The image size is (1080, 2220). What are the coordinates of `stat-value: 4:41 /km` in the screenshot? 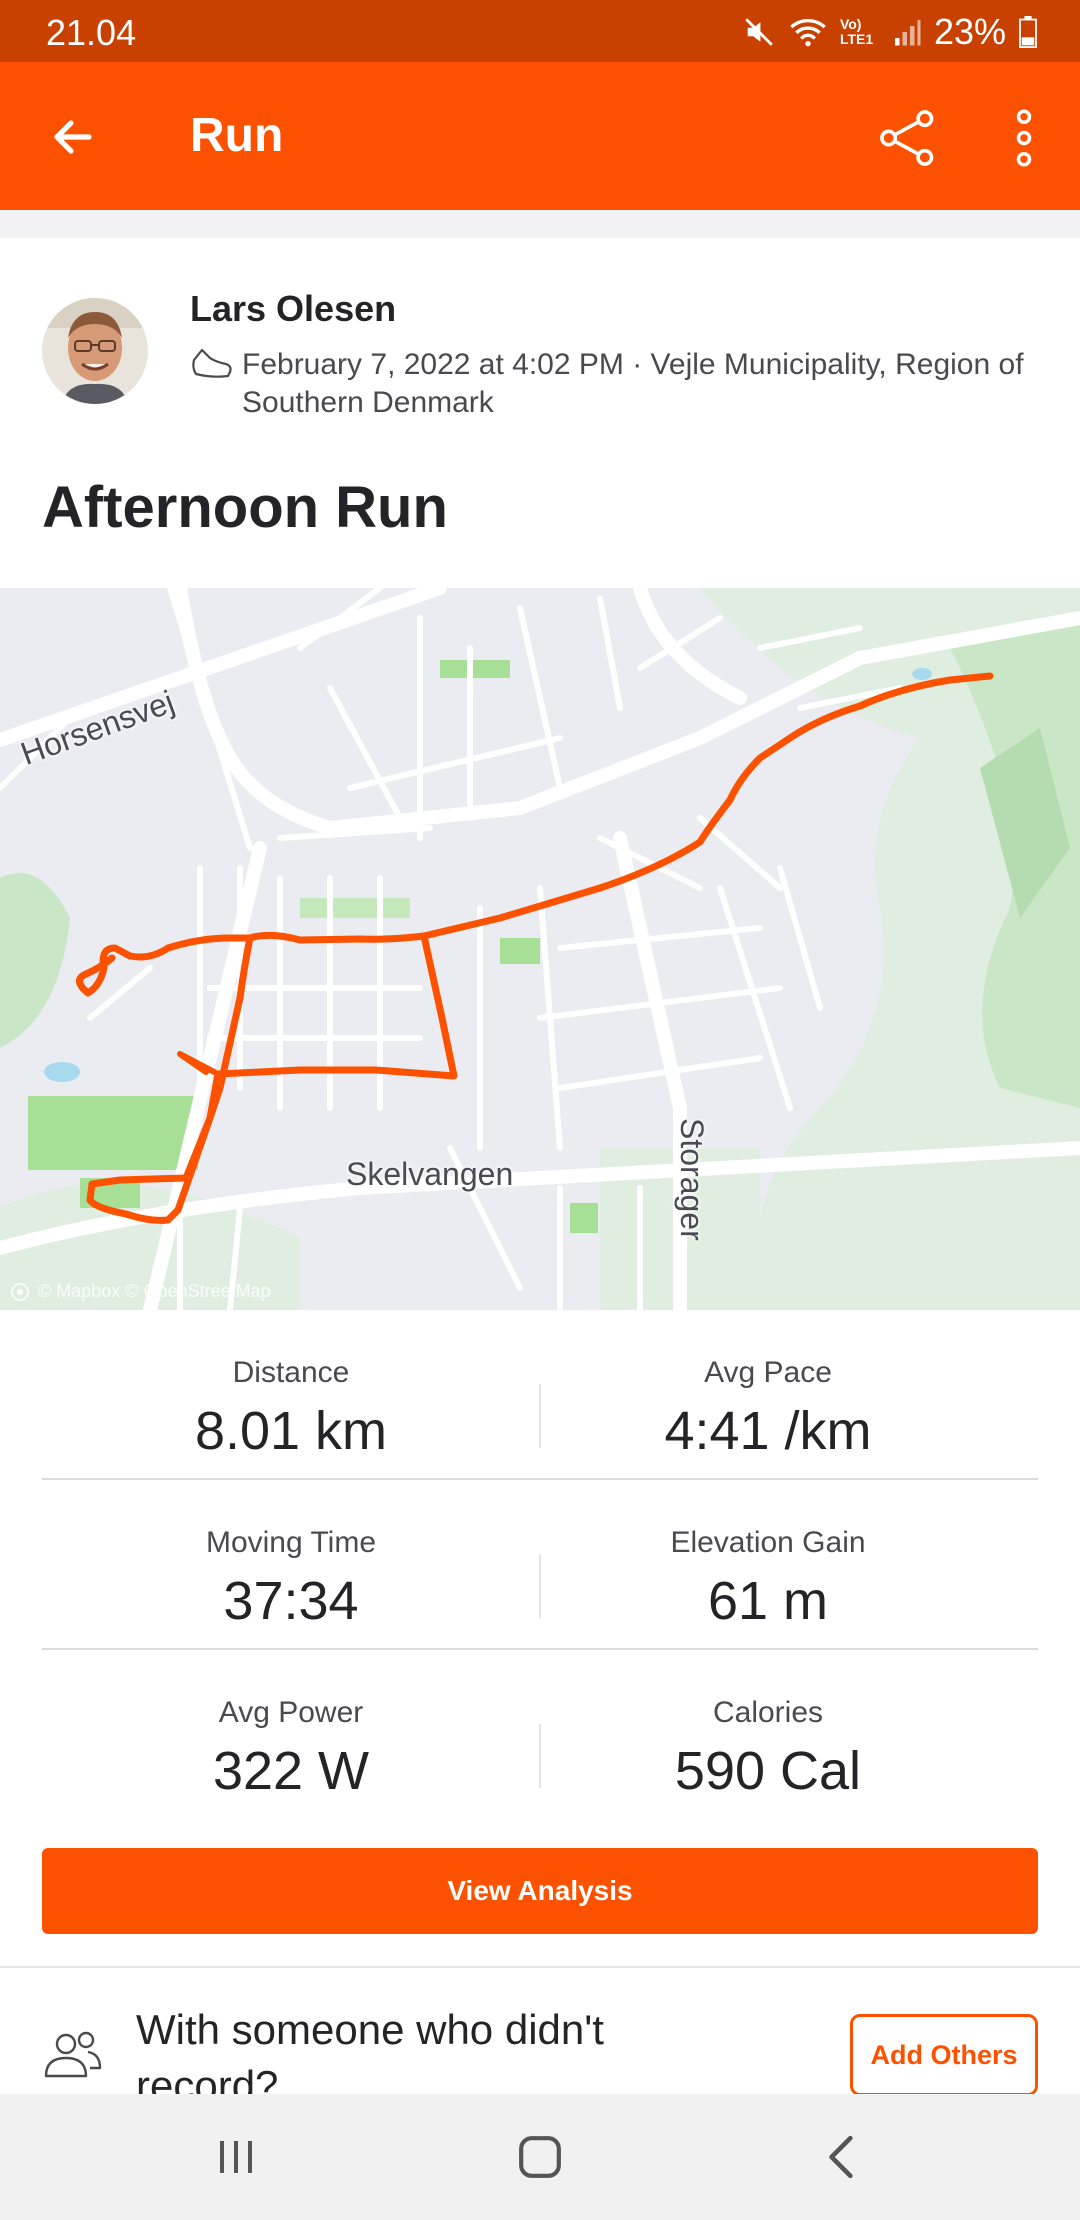 It's located at (768, 1431).